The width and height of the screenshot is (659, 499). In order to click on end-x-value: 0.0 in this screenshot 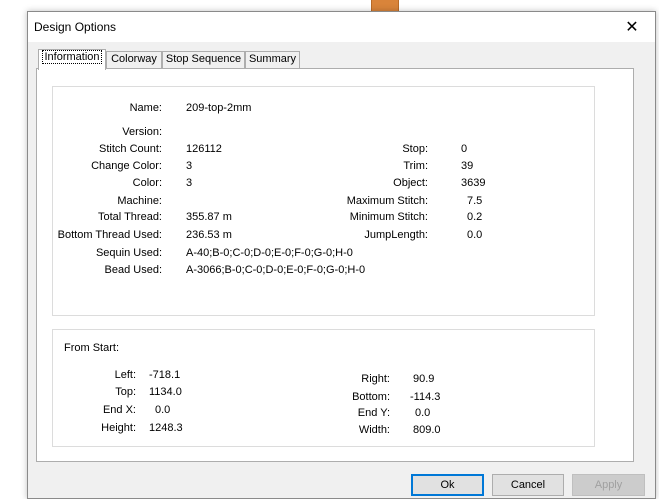, I will do `click(163, 410)`.